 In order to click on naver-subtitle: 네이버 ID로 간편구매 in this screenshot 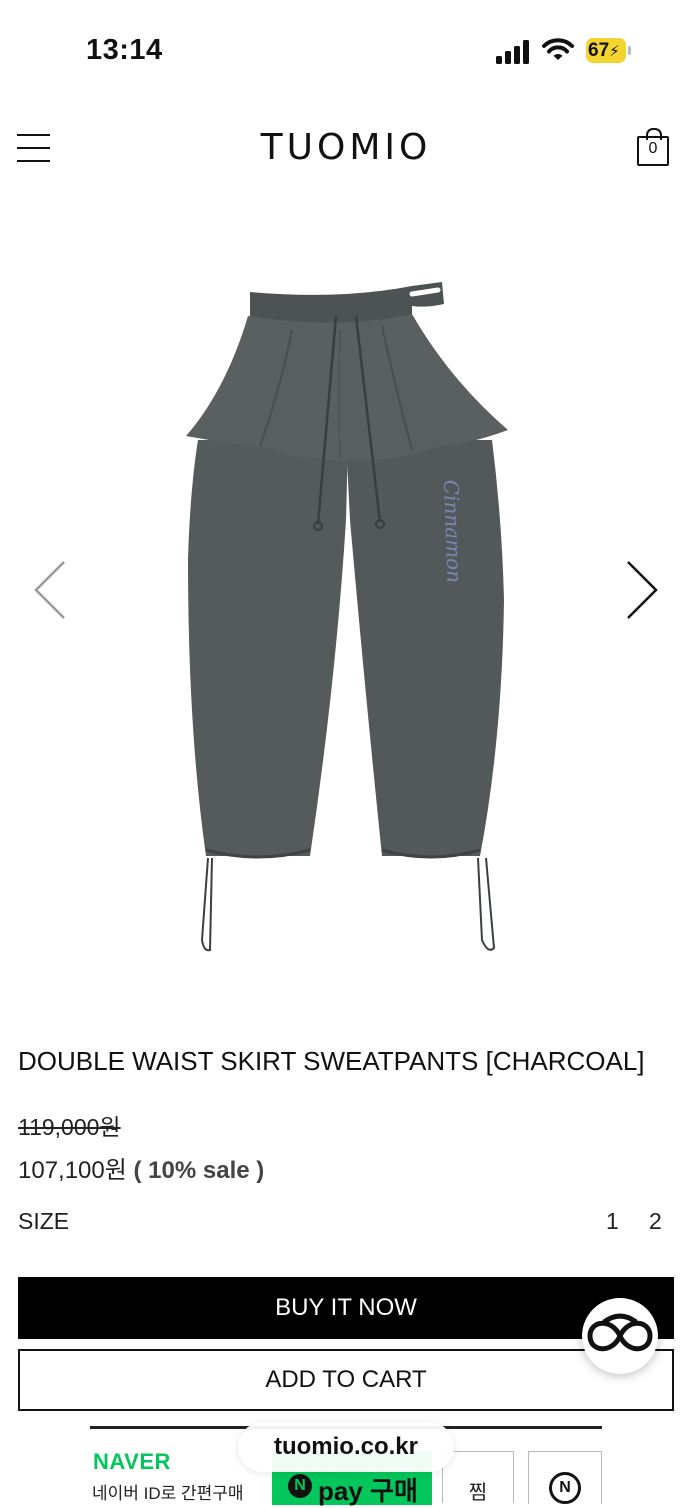, I will do `click(168, 1493)`.